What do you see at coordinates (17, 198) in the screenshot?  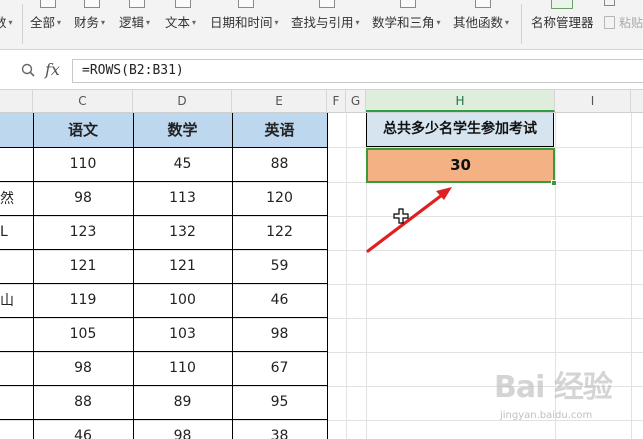 I see `name-cell: 然` at bounding box center [17, 198].